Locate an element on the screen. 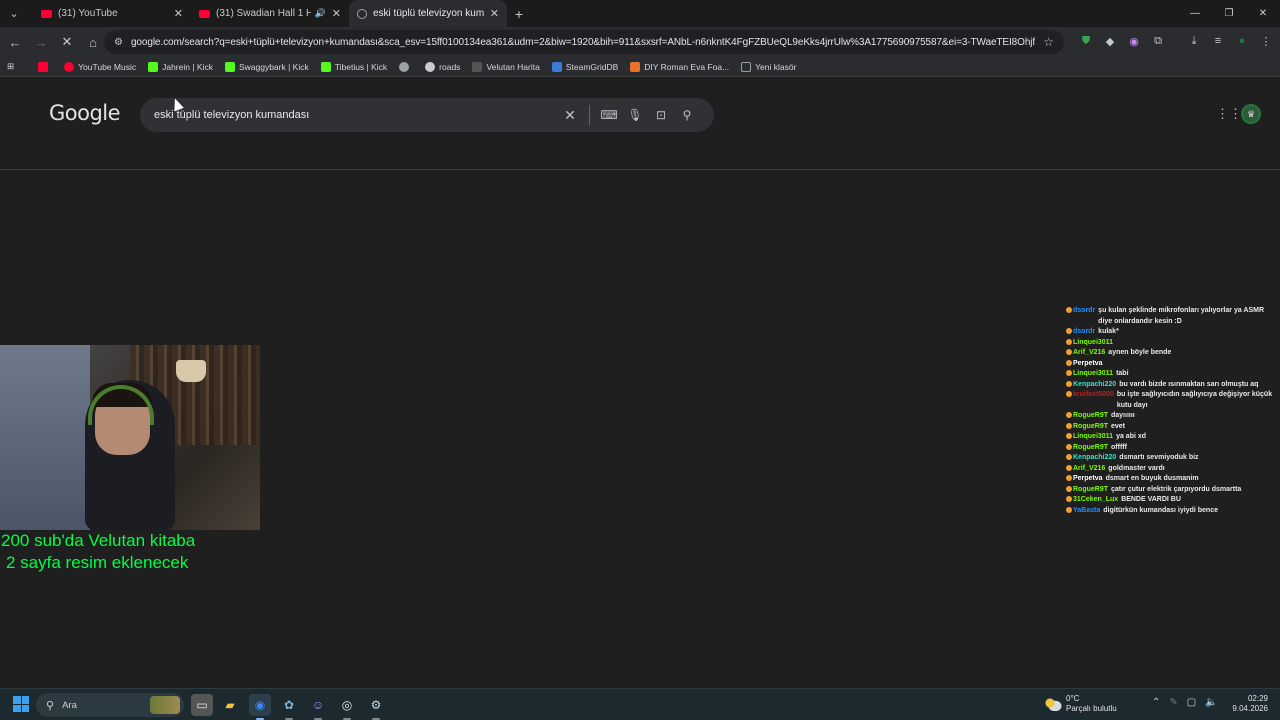 The width and height of the screenshot is (1280, 720). bookmark-jahrein: Jahrein | Kick is located at coordinates (180, 66).